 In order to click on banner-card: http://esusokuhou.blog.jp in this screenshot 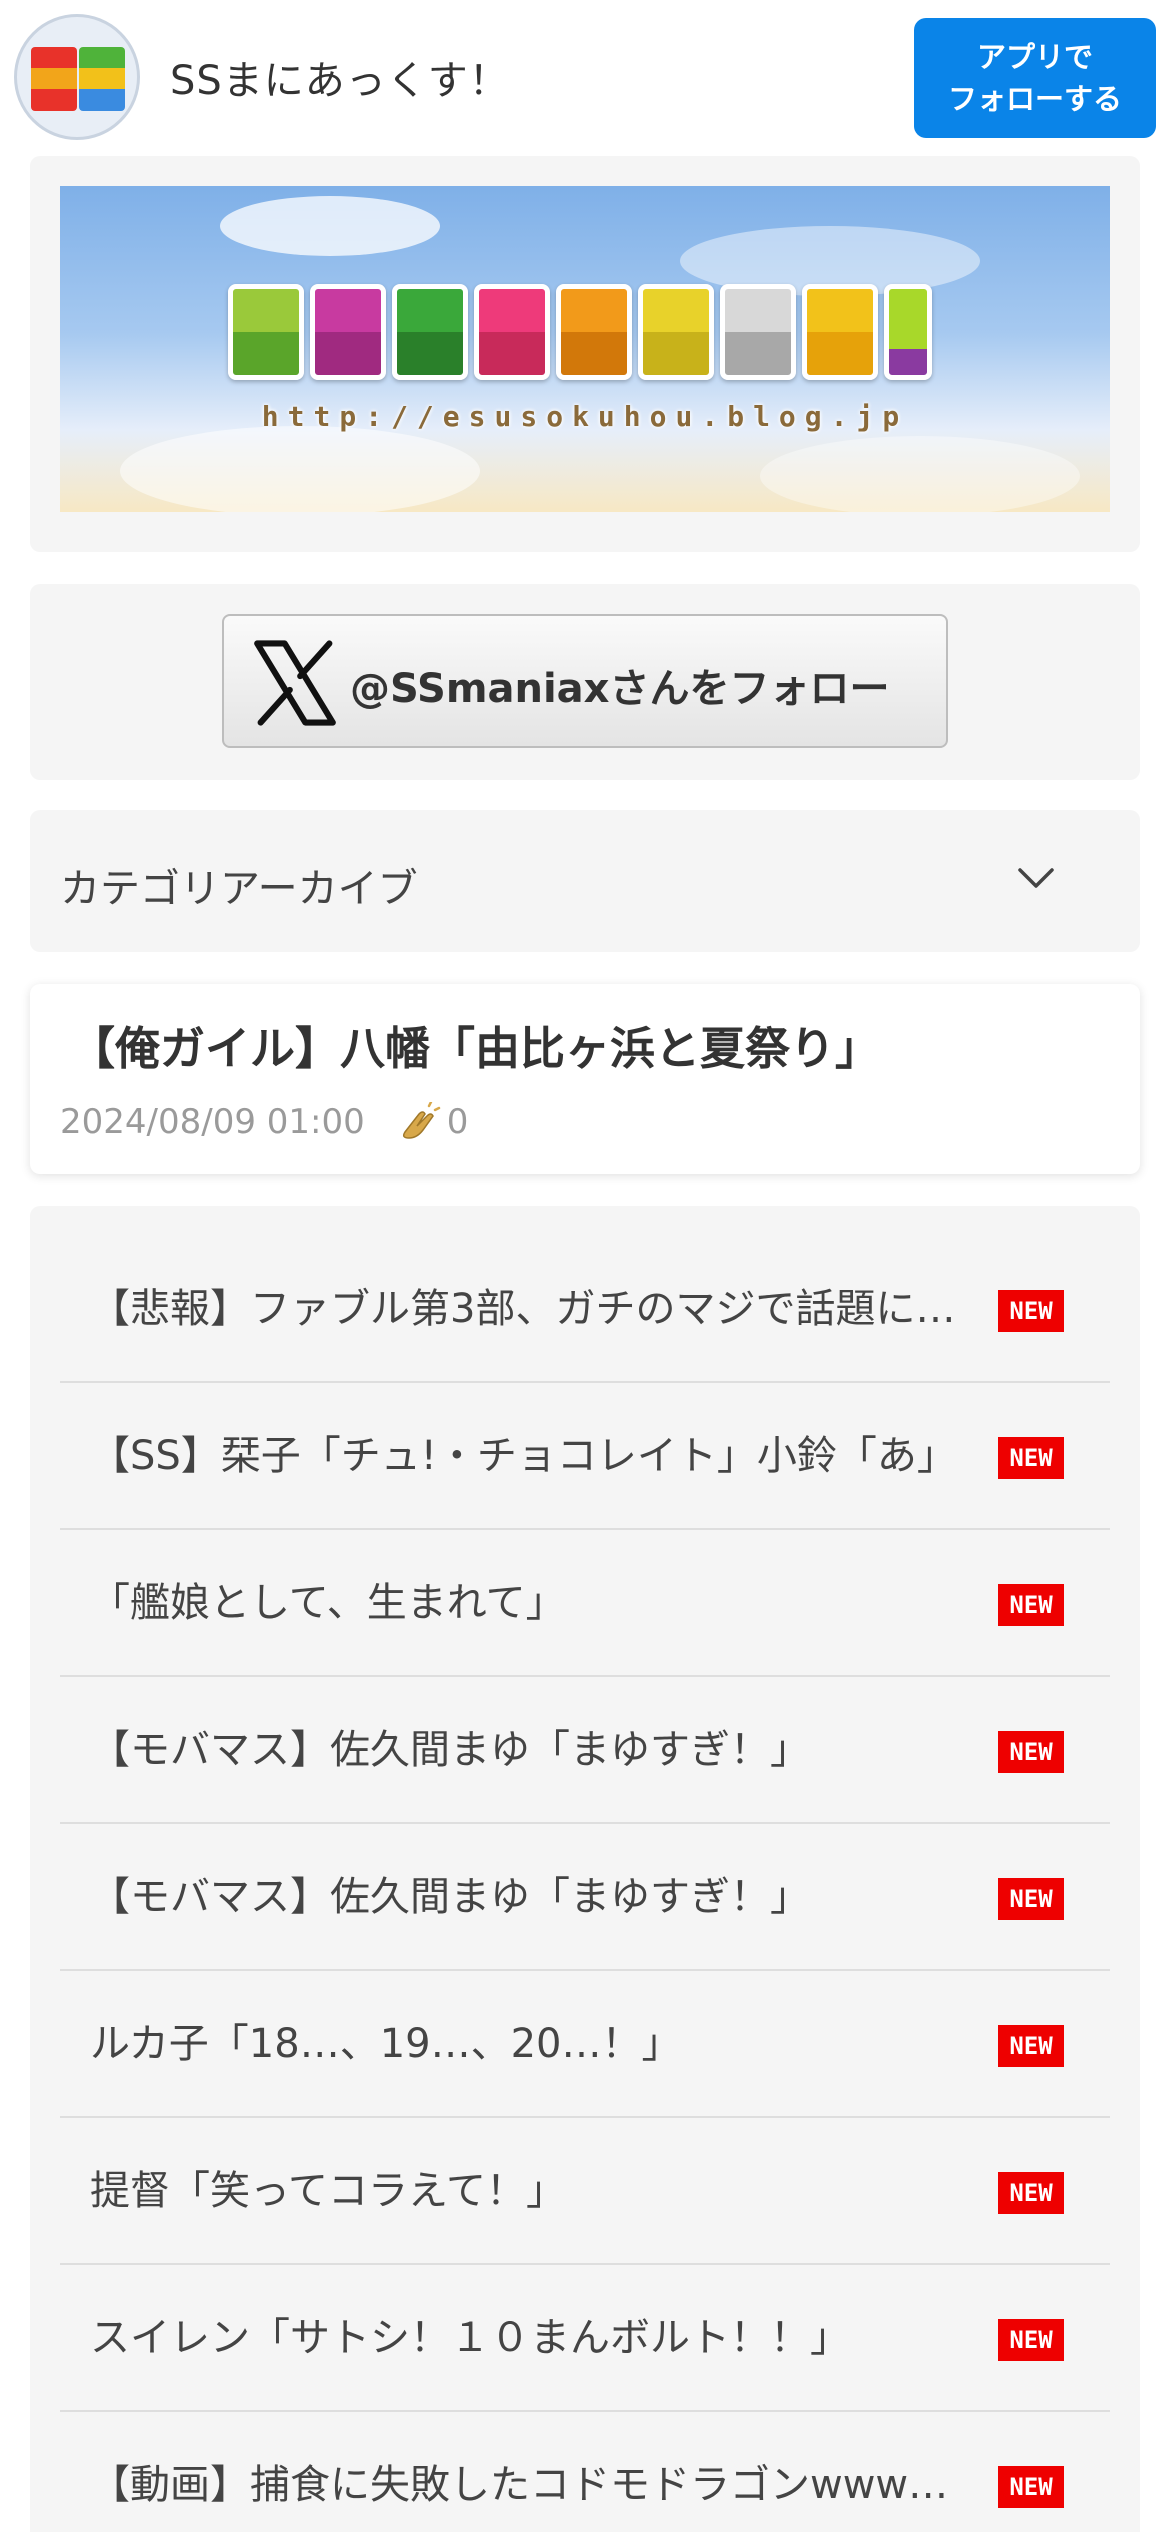, I will do `click(585, 354)`.